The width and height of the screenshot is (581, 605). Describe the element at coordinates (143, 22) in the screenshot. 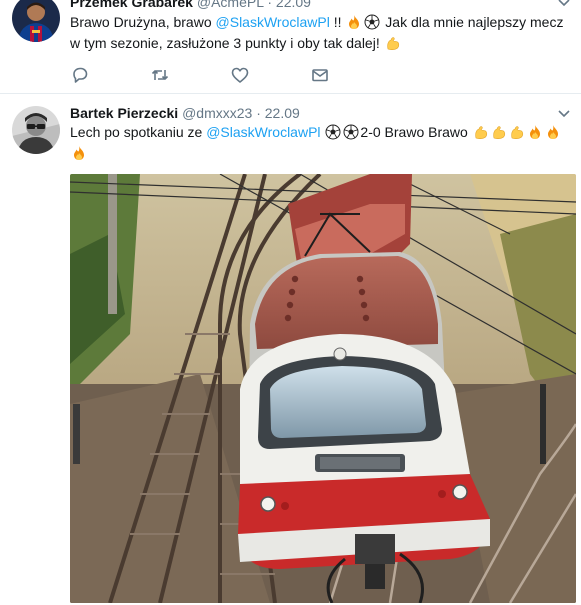

I see `text-segment: Brawo Drużyna, brawo` at that location.